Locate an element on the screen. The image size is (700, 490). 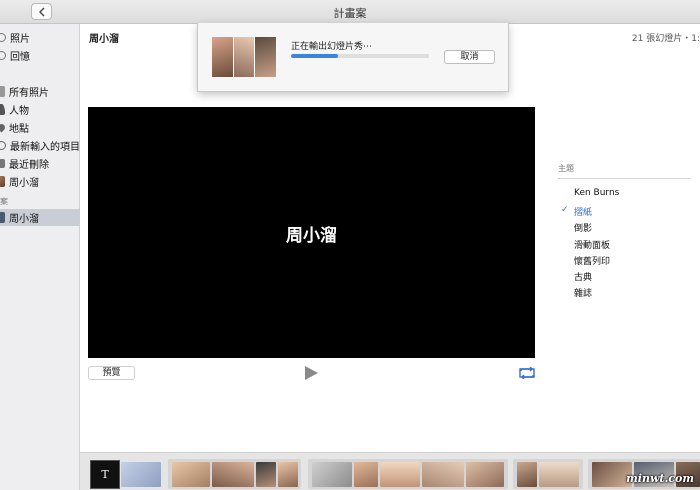
theme-item-magazine: 雜誌 is located at coordinates (583, 292).